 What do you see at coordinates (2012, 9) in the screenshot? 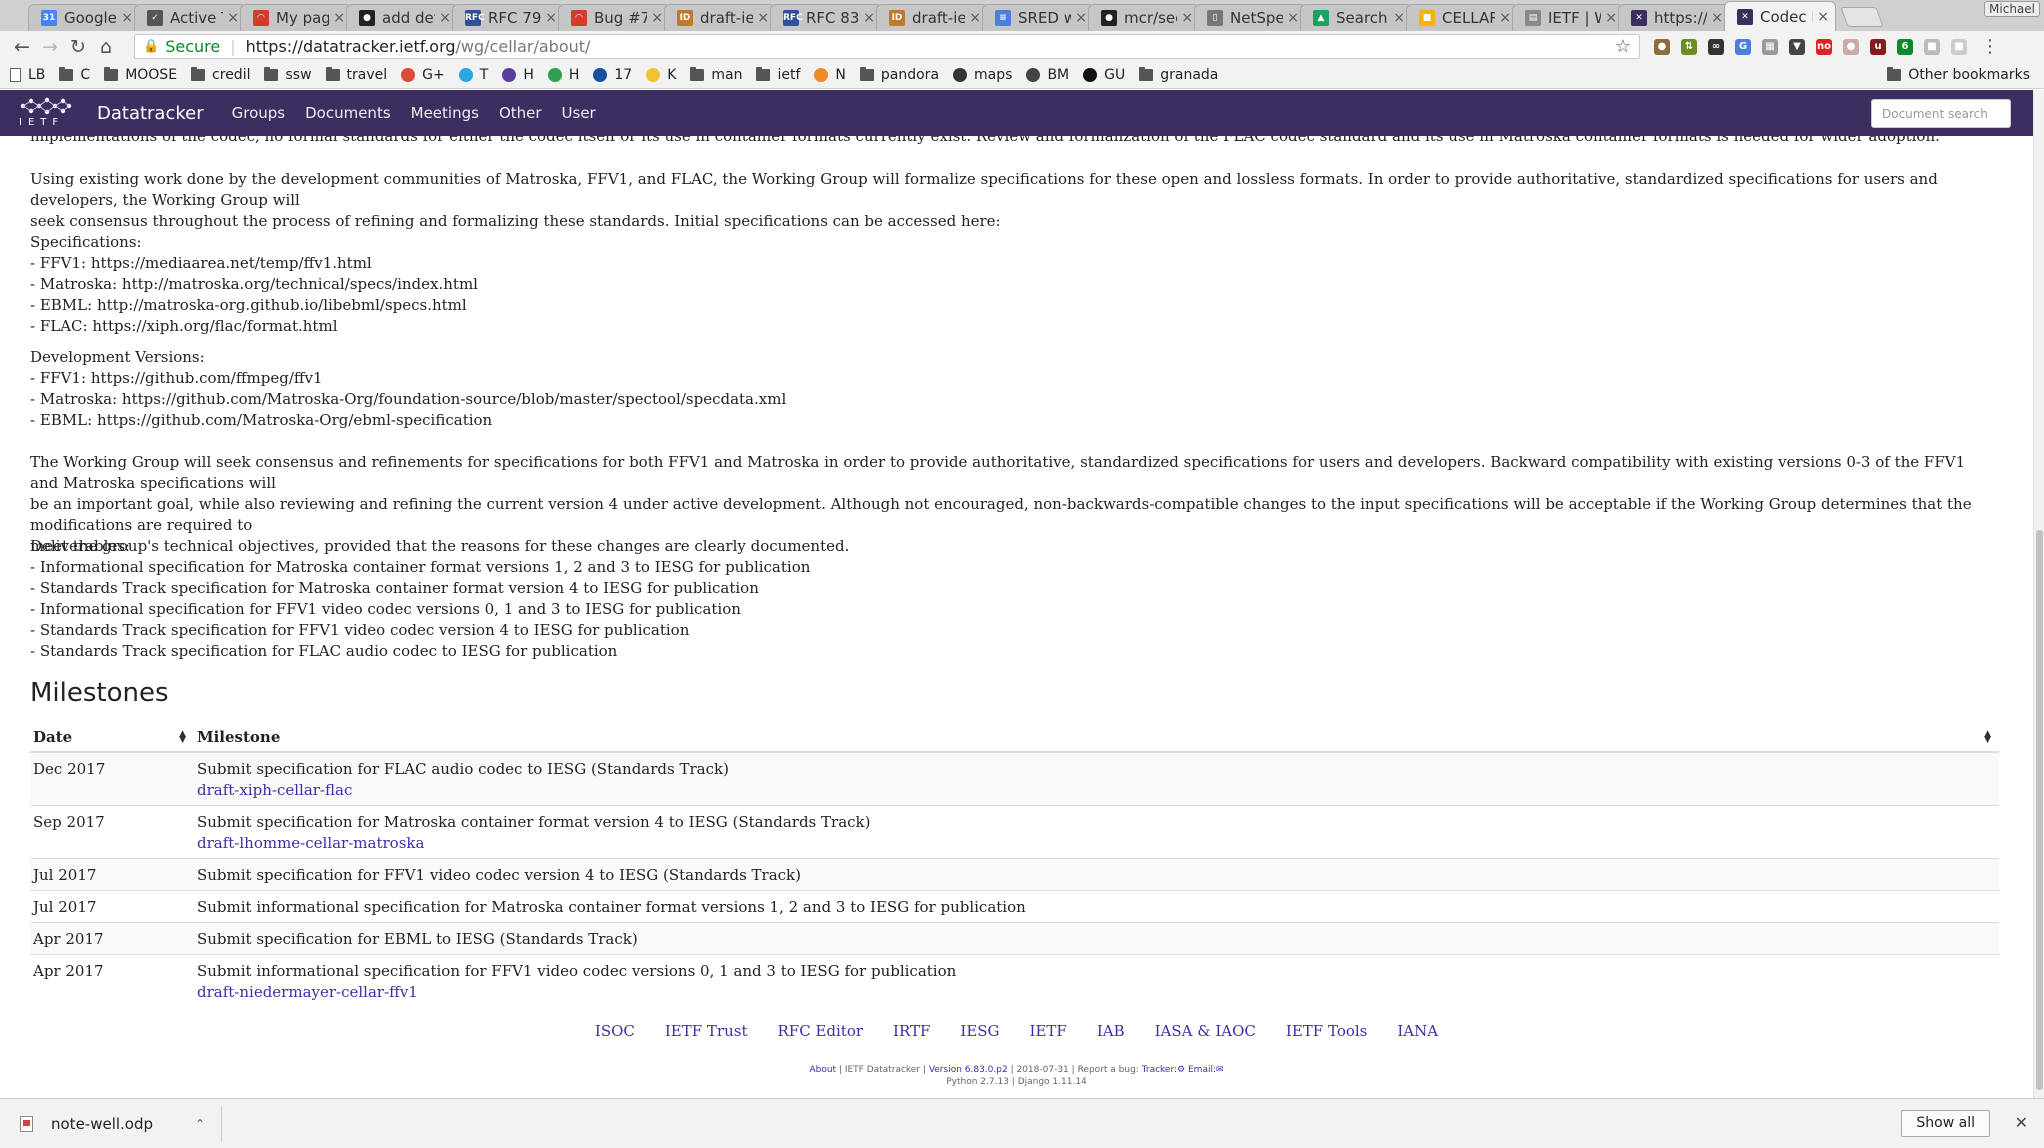
I see `profile-badge: Michael` at bounding box center [2012, 9].